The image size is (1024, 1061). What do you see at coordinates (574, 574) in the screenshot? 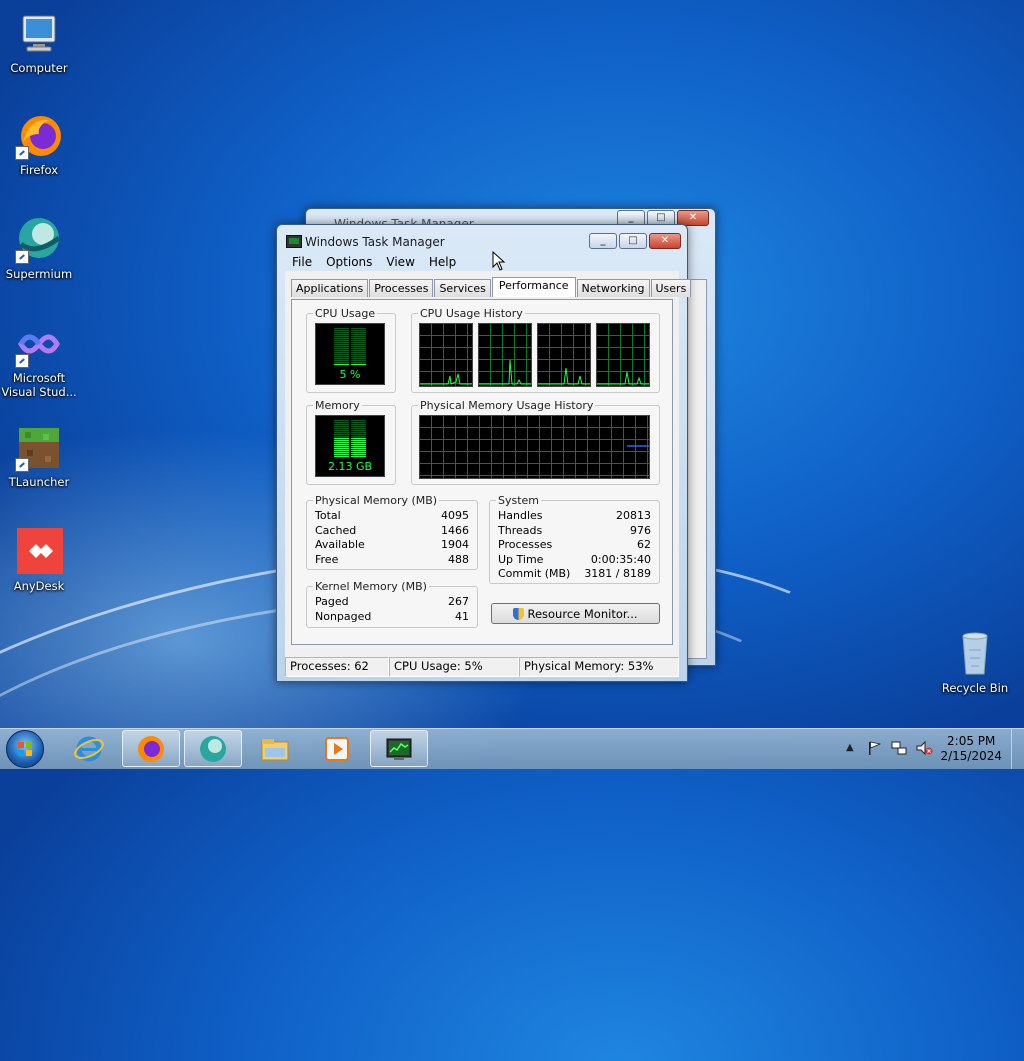
I see `stat-row-commit: Commit (MB) 3181 / 8189` at bounding box center [574, 574].